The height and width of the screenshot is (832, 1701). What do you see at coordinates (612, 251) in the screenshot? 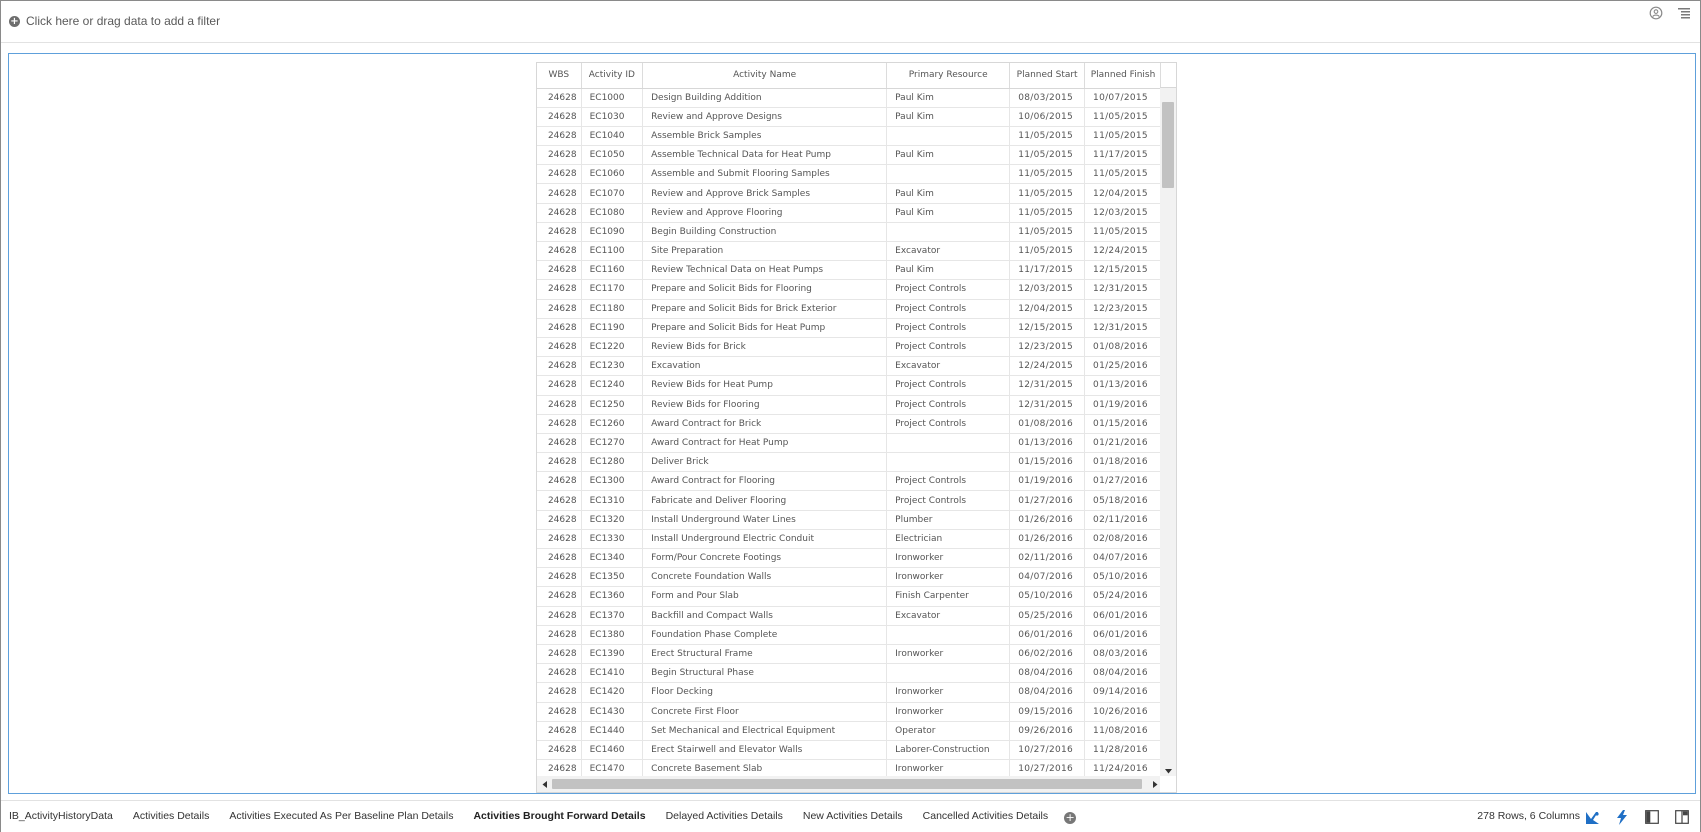
I see `cell-activity-id: EC1100` at bounding box center [612, 251].